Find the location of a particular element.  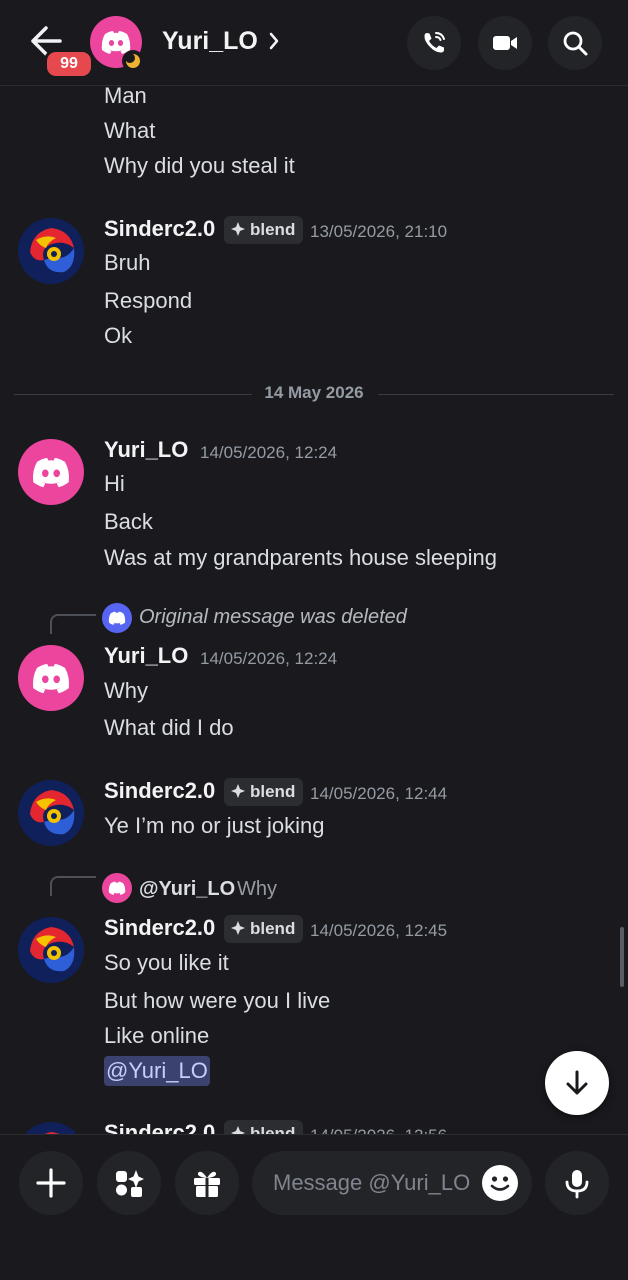

jump-to-bottom-button is located at coordinates (577, 1083).